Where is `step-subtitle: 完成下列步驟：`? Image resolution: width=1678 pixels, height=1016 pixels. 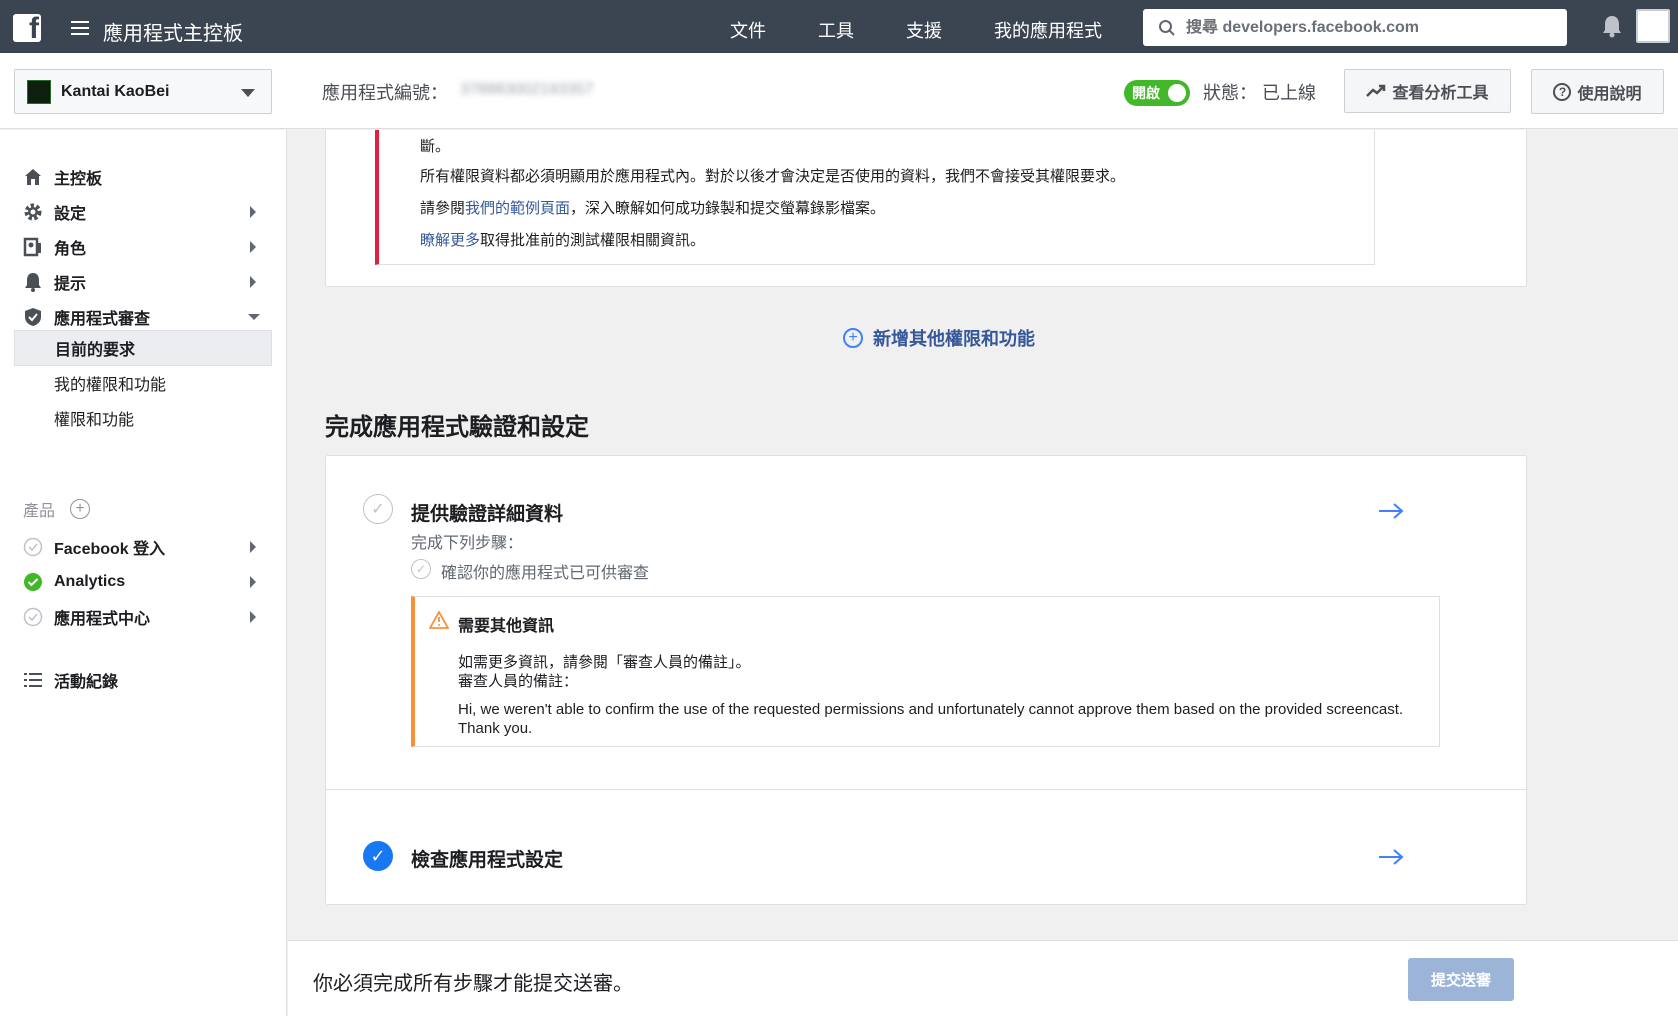
step-subtitle: 完成下列步驟： is located at coordinates (467, 543).